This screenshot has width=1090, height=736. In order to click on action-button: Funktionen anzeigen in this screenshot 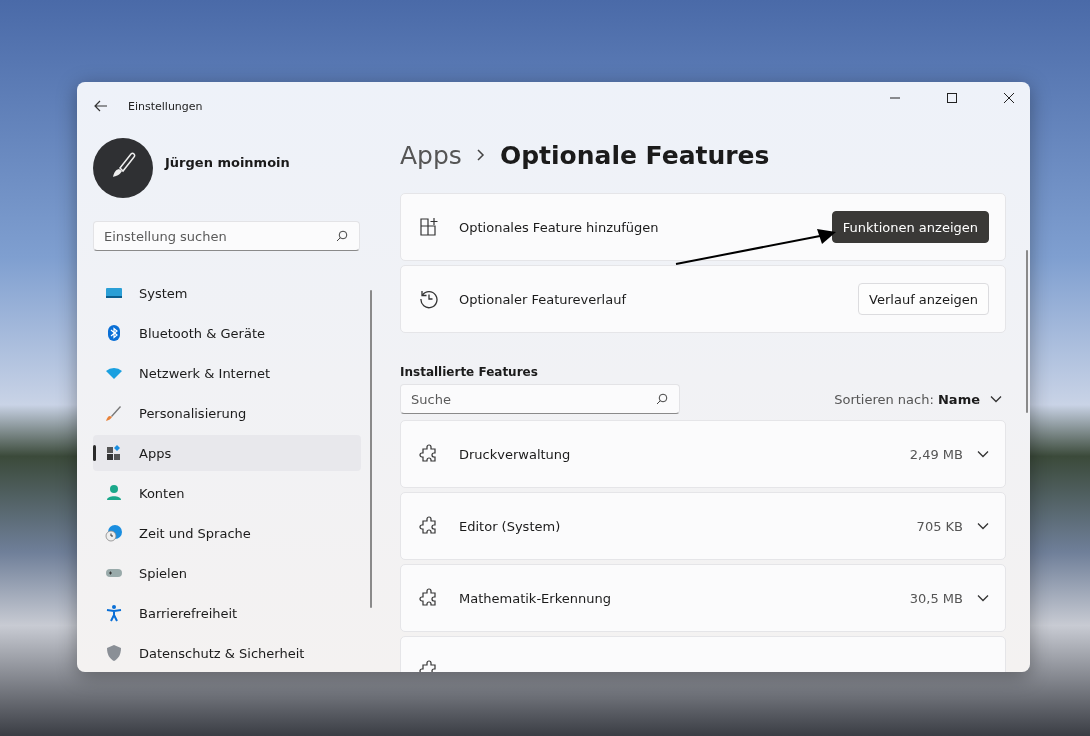, I will do `click(910, 227)`.